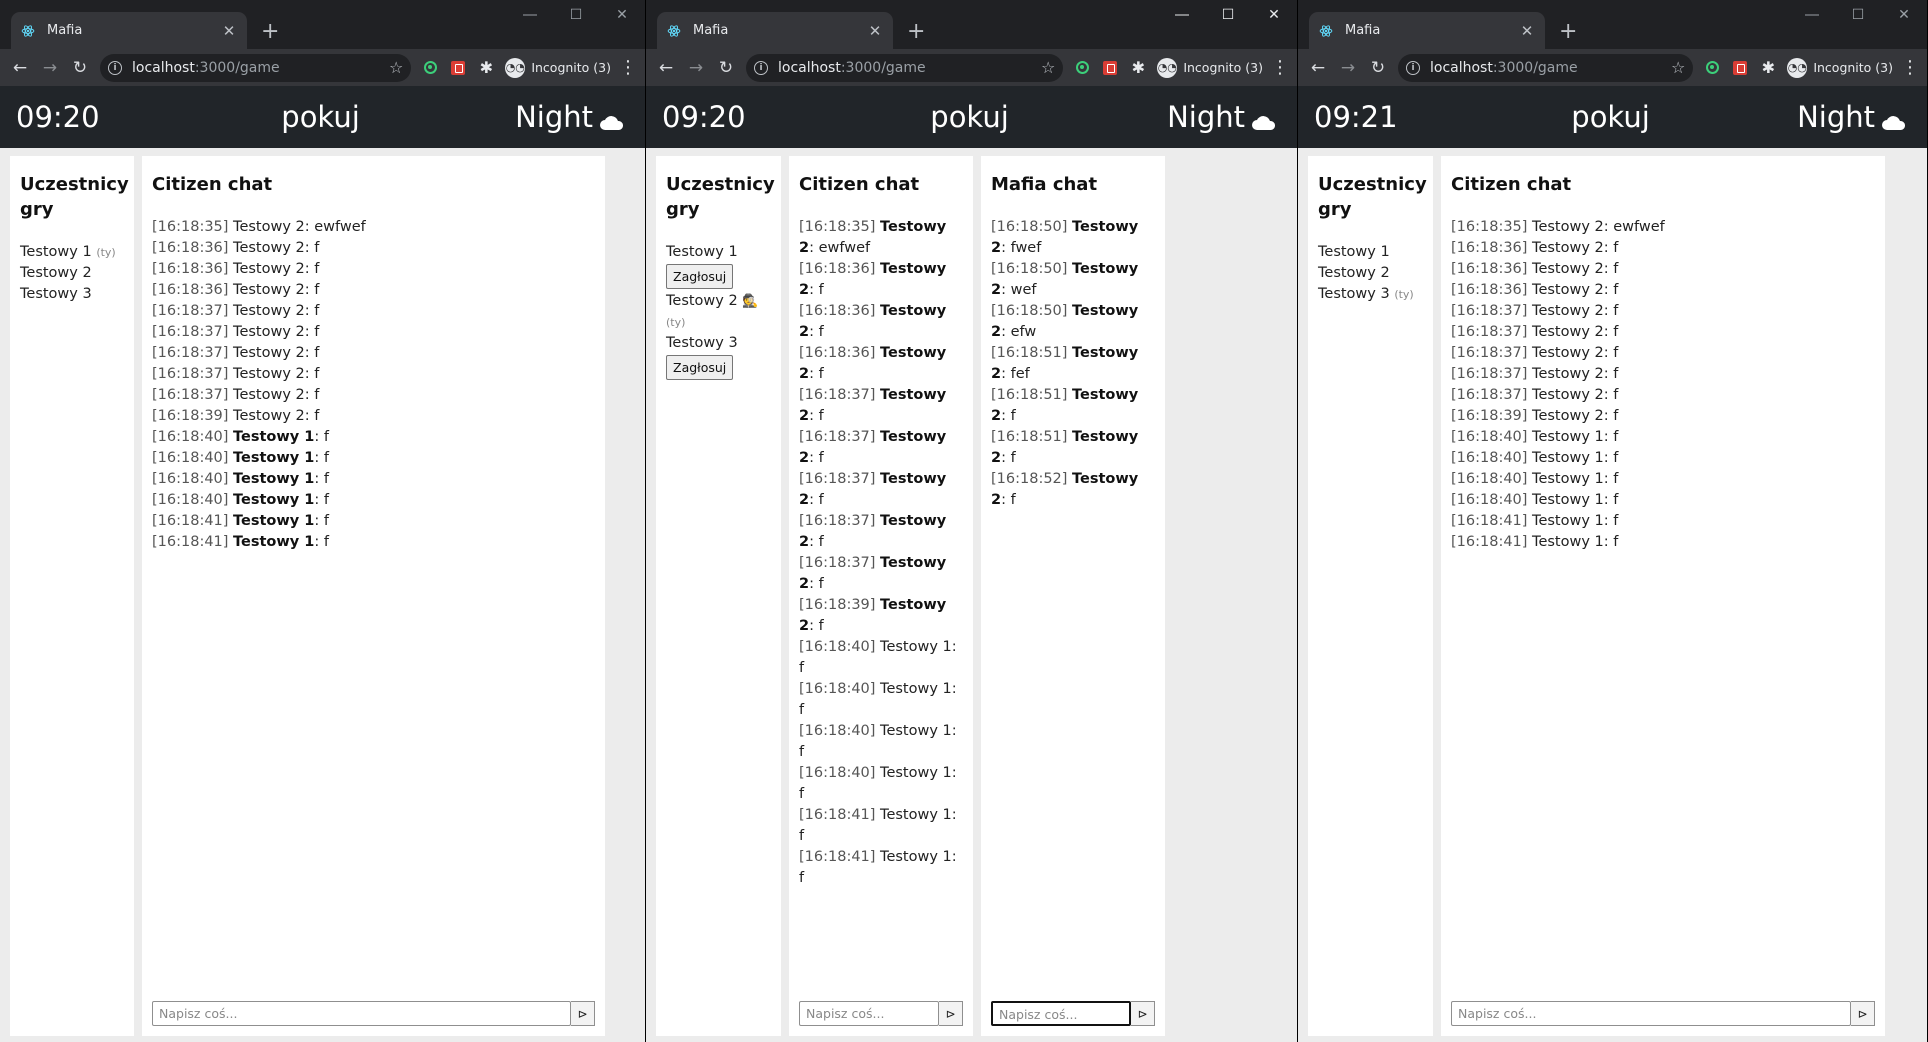  What do you see at coordinates (1610, 117) in the screenshot?
I see `room-name: pokuj` at bounding box center [1610, 117].